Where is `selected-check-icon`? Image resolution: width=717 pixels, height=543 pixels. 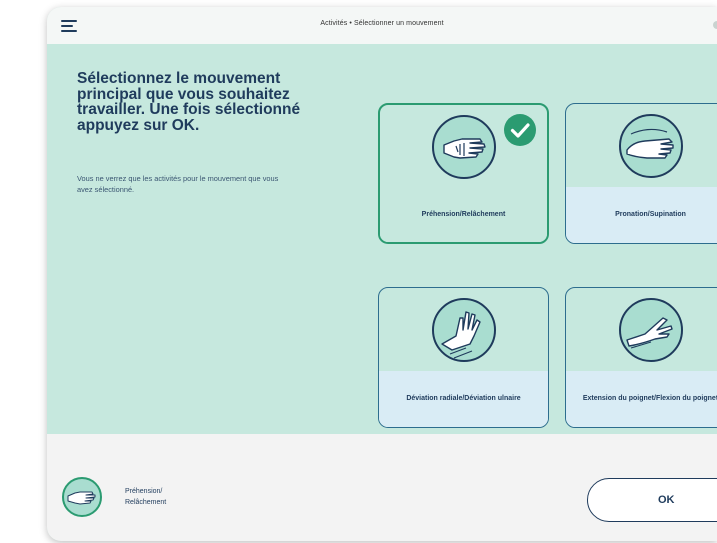
selected-check-icon is located at coordinates (520, 130).